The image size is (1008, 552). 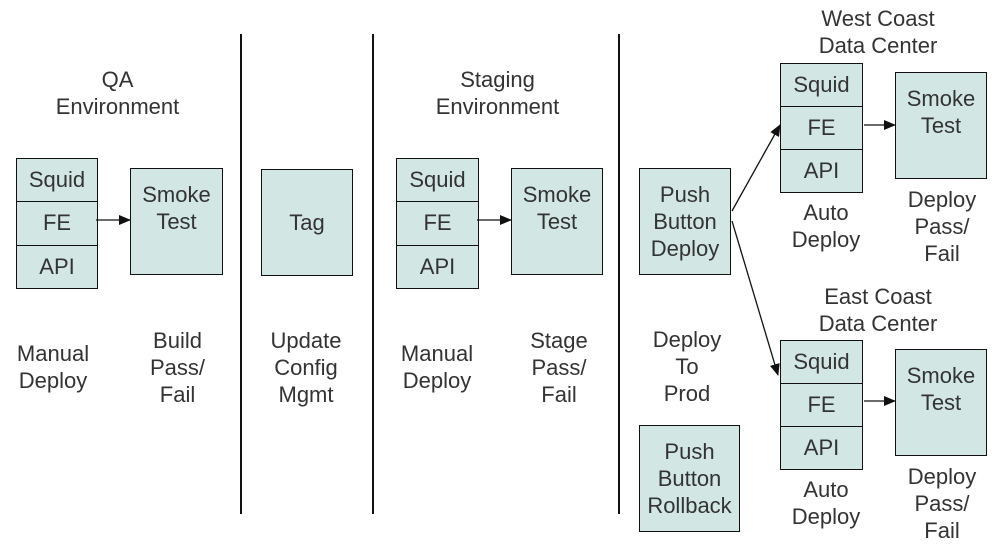 What do you see at coordinates (755, 298) in the screenshot?
I see `deploy-to-east-arrow` at bounding box center [755, 298].